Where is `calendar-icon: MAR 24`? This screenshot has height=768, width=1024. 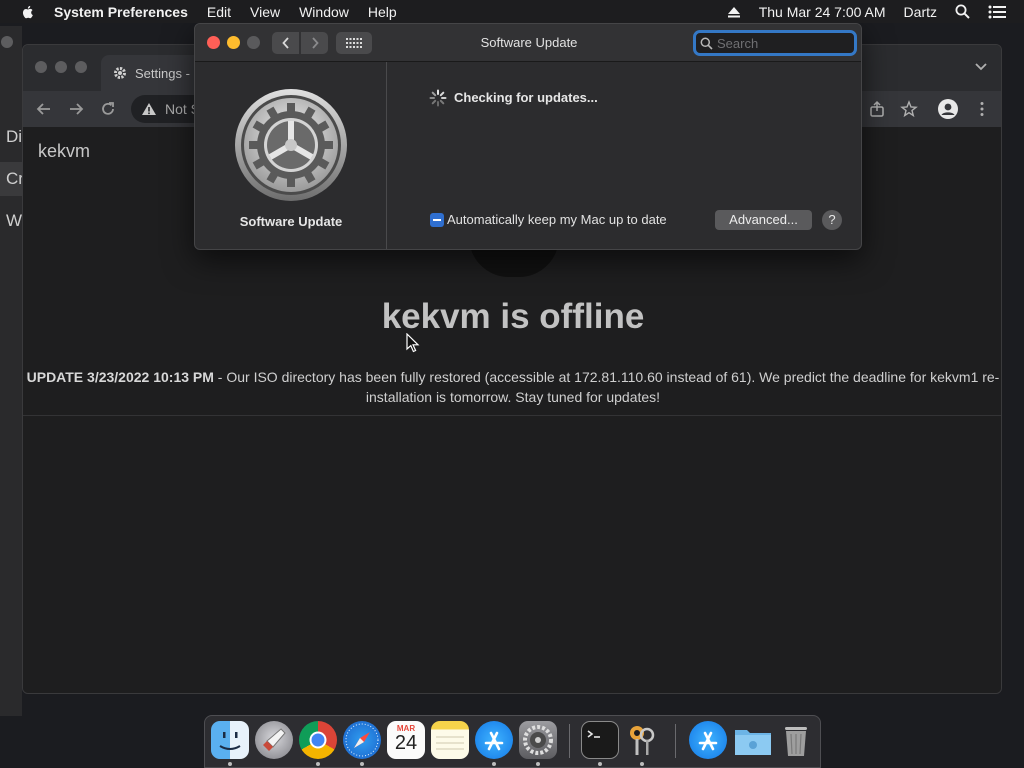
calendar-icon: MAR 24 is located at coordinates (406, 740).